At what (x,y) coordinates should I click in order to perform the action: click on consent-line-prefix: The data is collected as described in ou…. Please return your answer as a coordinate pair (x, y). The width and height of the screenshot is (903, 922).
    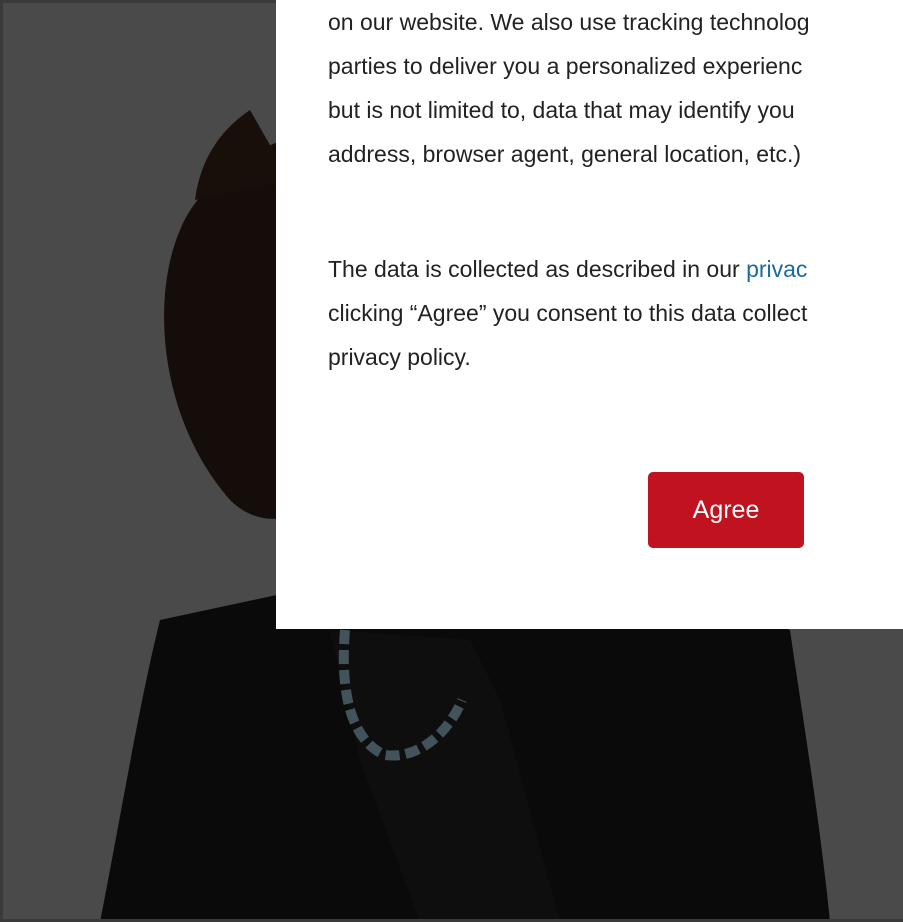
    Looking at the image, I should click on (537, 269).